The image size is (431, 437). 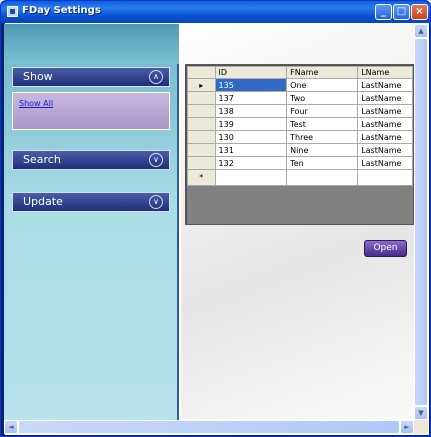 I want to click on column-header-id: ID, so click(x=251, y=72).